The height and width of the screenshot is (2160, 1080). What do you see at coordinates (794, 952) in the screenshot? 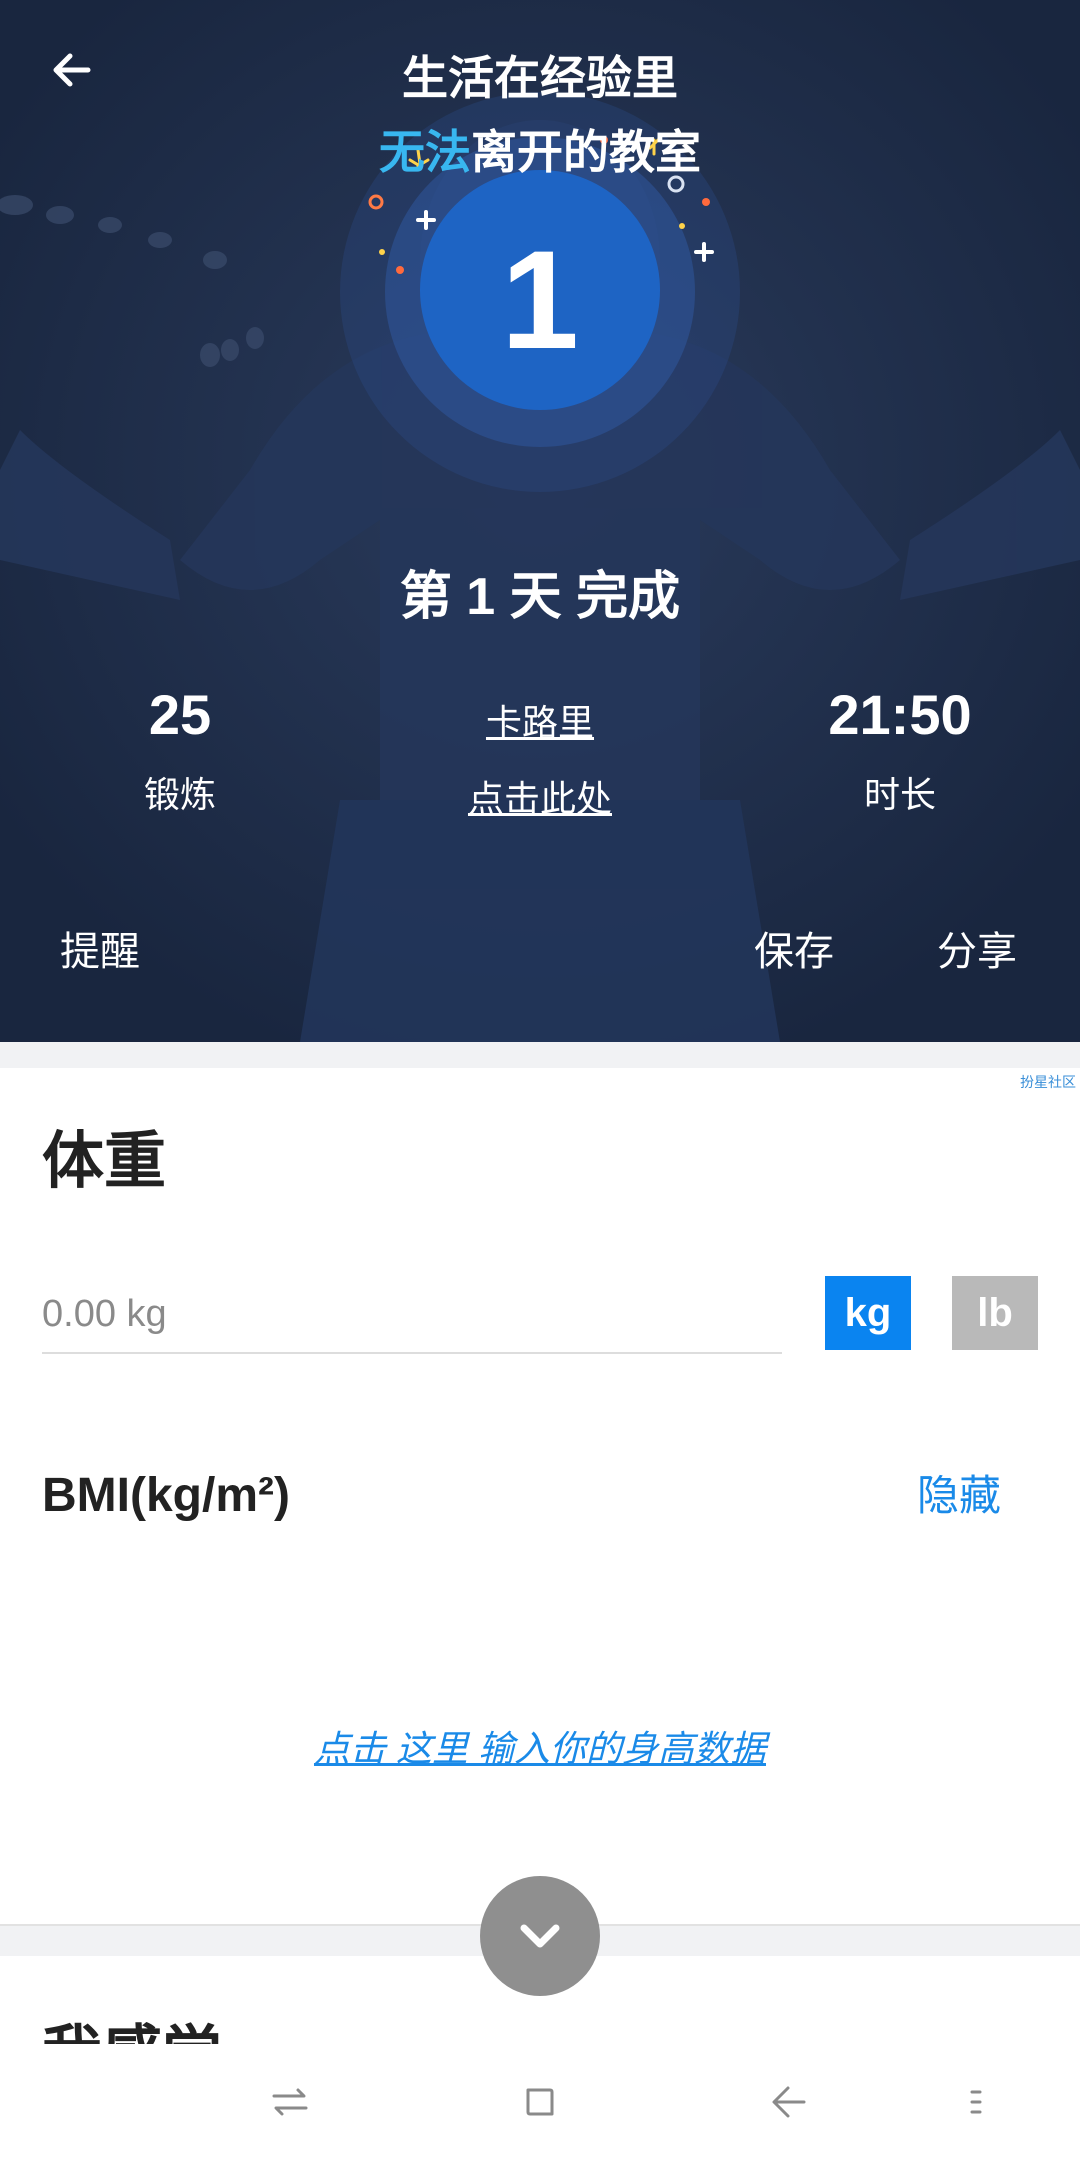
I see `save-button: 保存` at bounding box center [794, 952].